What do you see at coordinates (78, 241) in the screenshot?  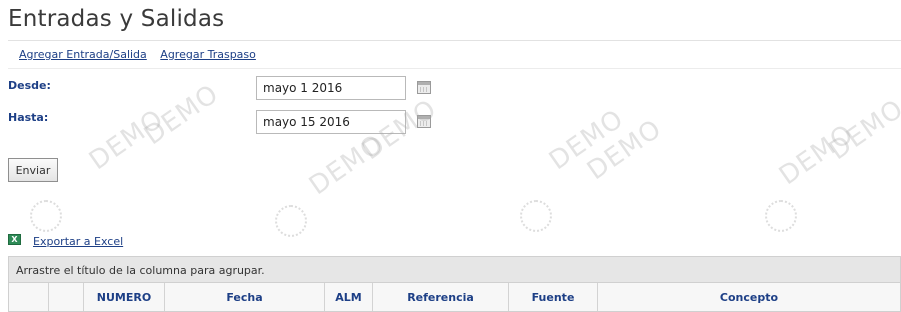 I see `export-excel-link: Exportar a Excel` at bounding box center [78, 241].